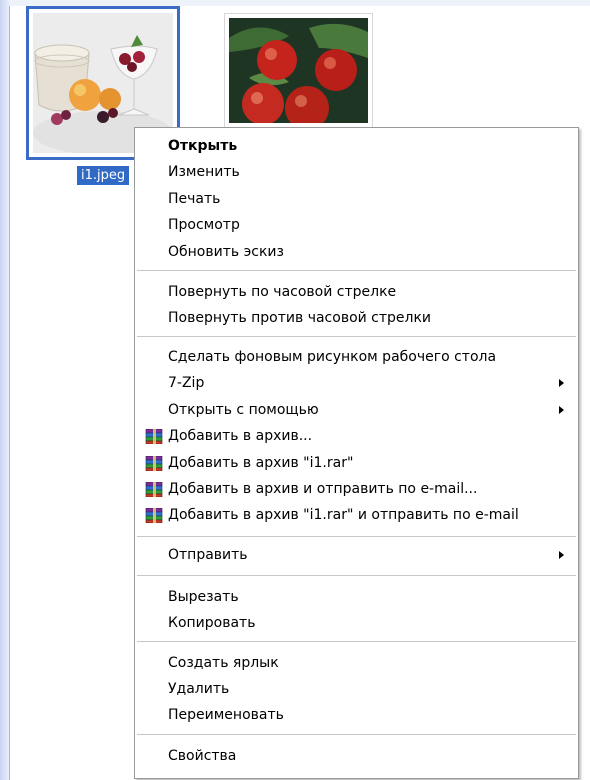  Describe the element at coordinates (356, 199) in the screenshot. I see `menu-item-print: Печать` at that location.